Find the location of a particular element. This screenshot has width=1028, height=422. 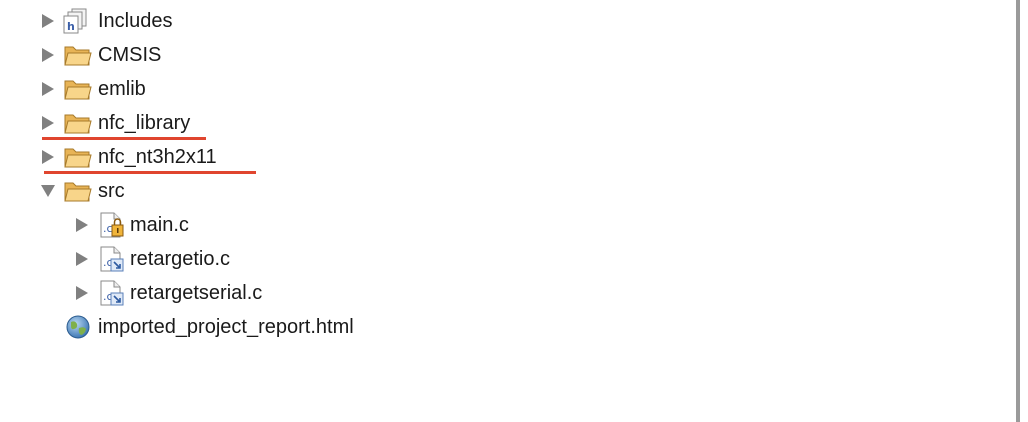

tree-item-main-c: .c main.c is located at coordinates (350, 224).